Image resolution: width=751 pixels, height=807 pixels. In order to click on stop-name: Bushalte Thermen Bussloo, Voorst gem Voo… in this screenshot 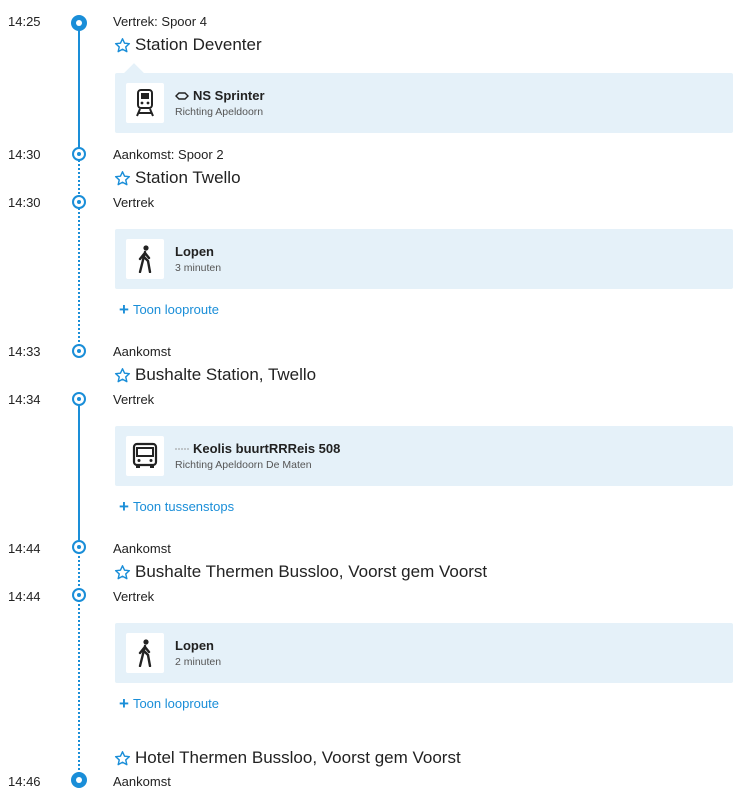, I will do `click(300, 572)`.